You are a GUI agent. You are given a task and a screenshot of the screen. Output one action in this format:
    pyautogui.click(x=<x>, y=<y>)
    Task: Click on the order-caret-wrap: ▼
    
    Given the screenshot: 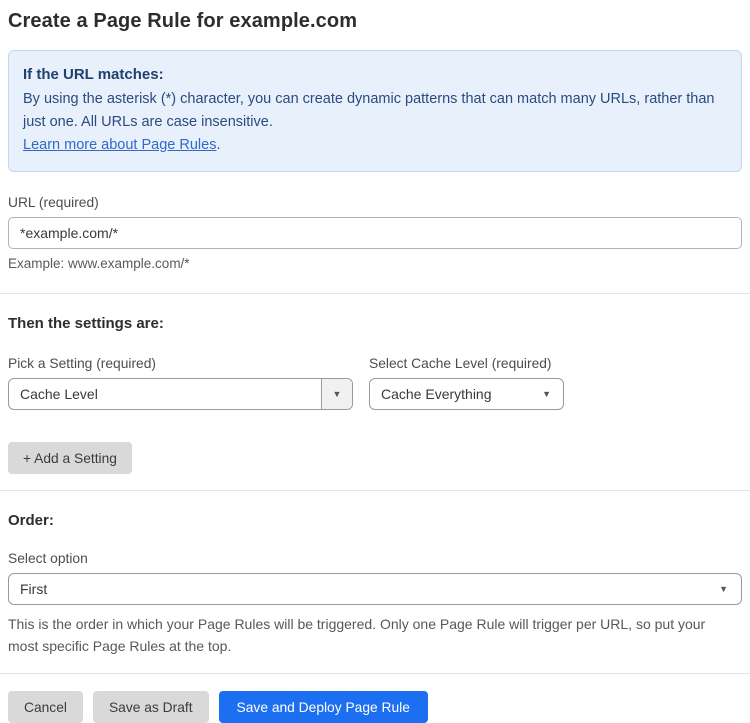 What is the action you would take?
    pyautogui.click(x=730, y=588)
    